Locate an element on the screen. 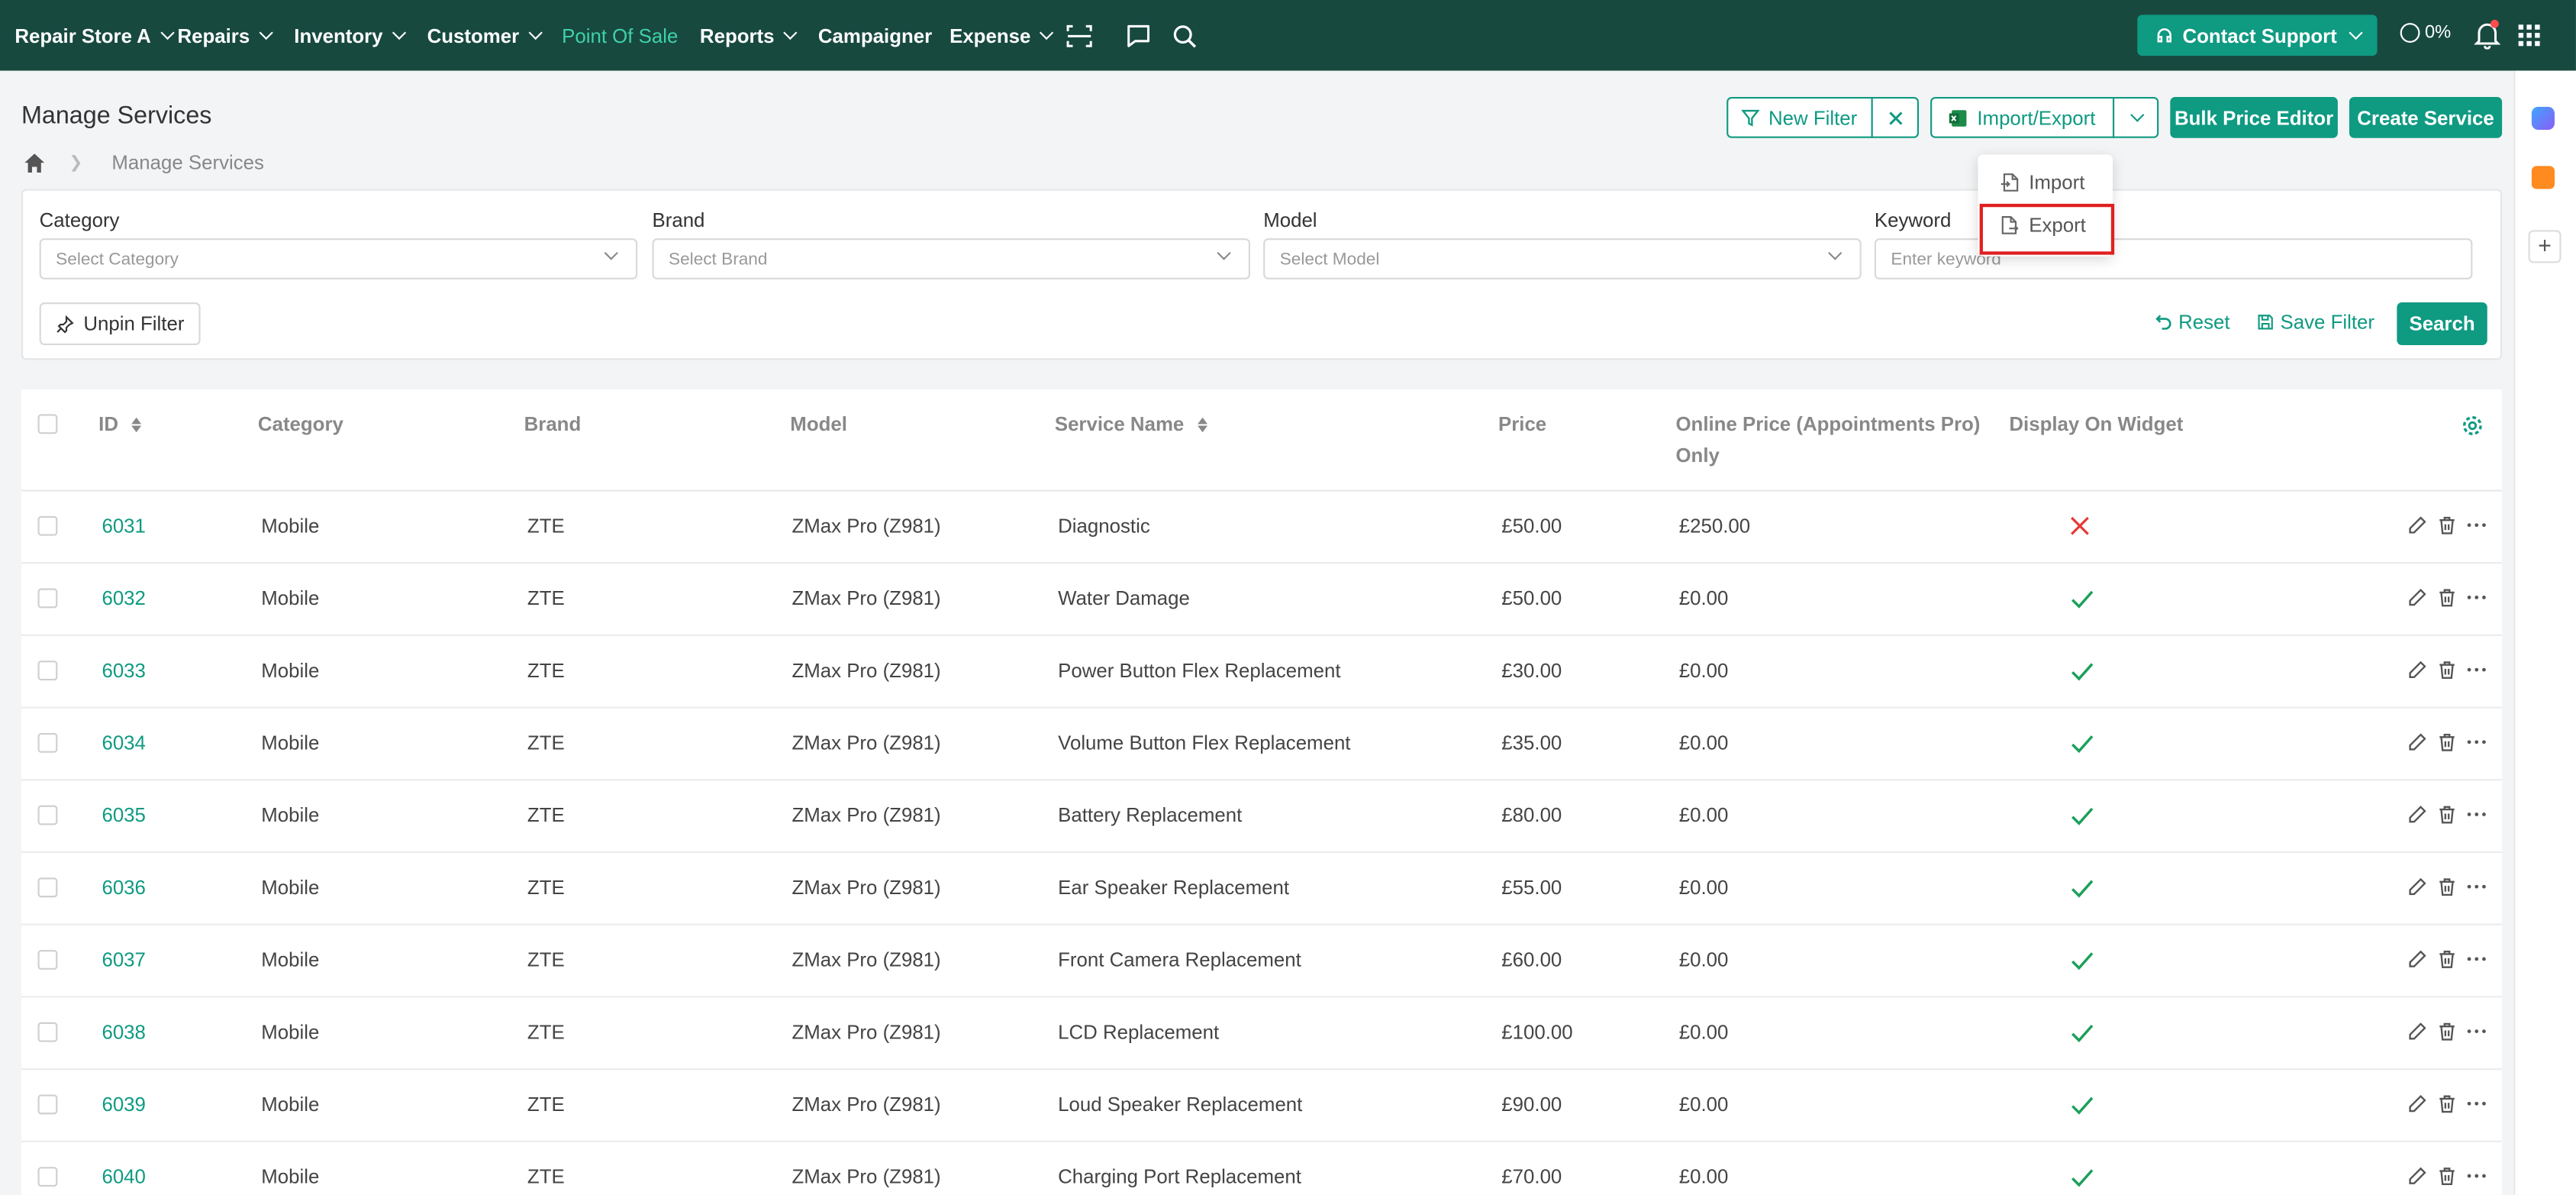 This screenshot has width=2576, height=1195. nav-customer: Customer is located at coordinates (485, 35).